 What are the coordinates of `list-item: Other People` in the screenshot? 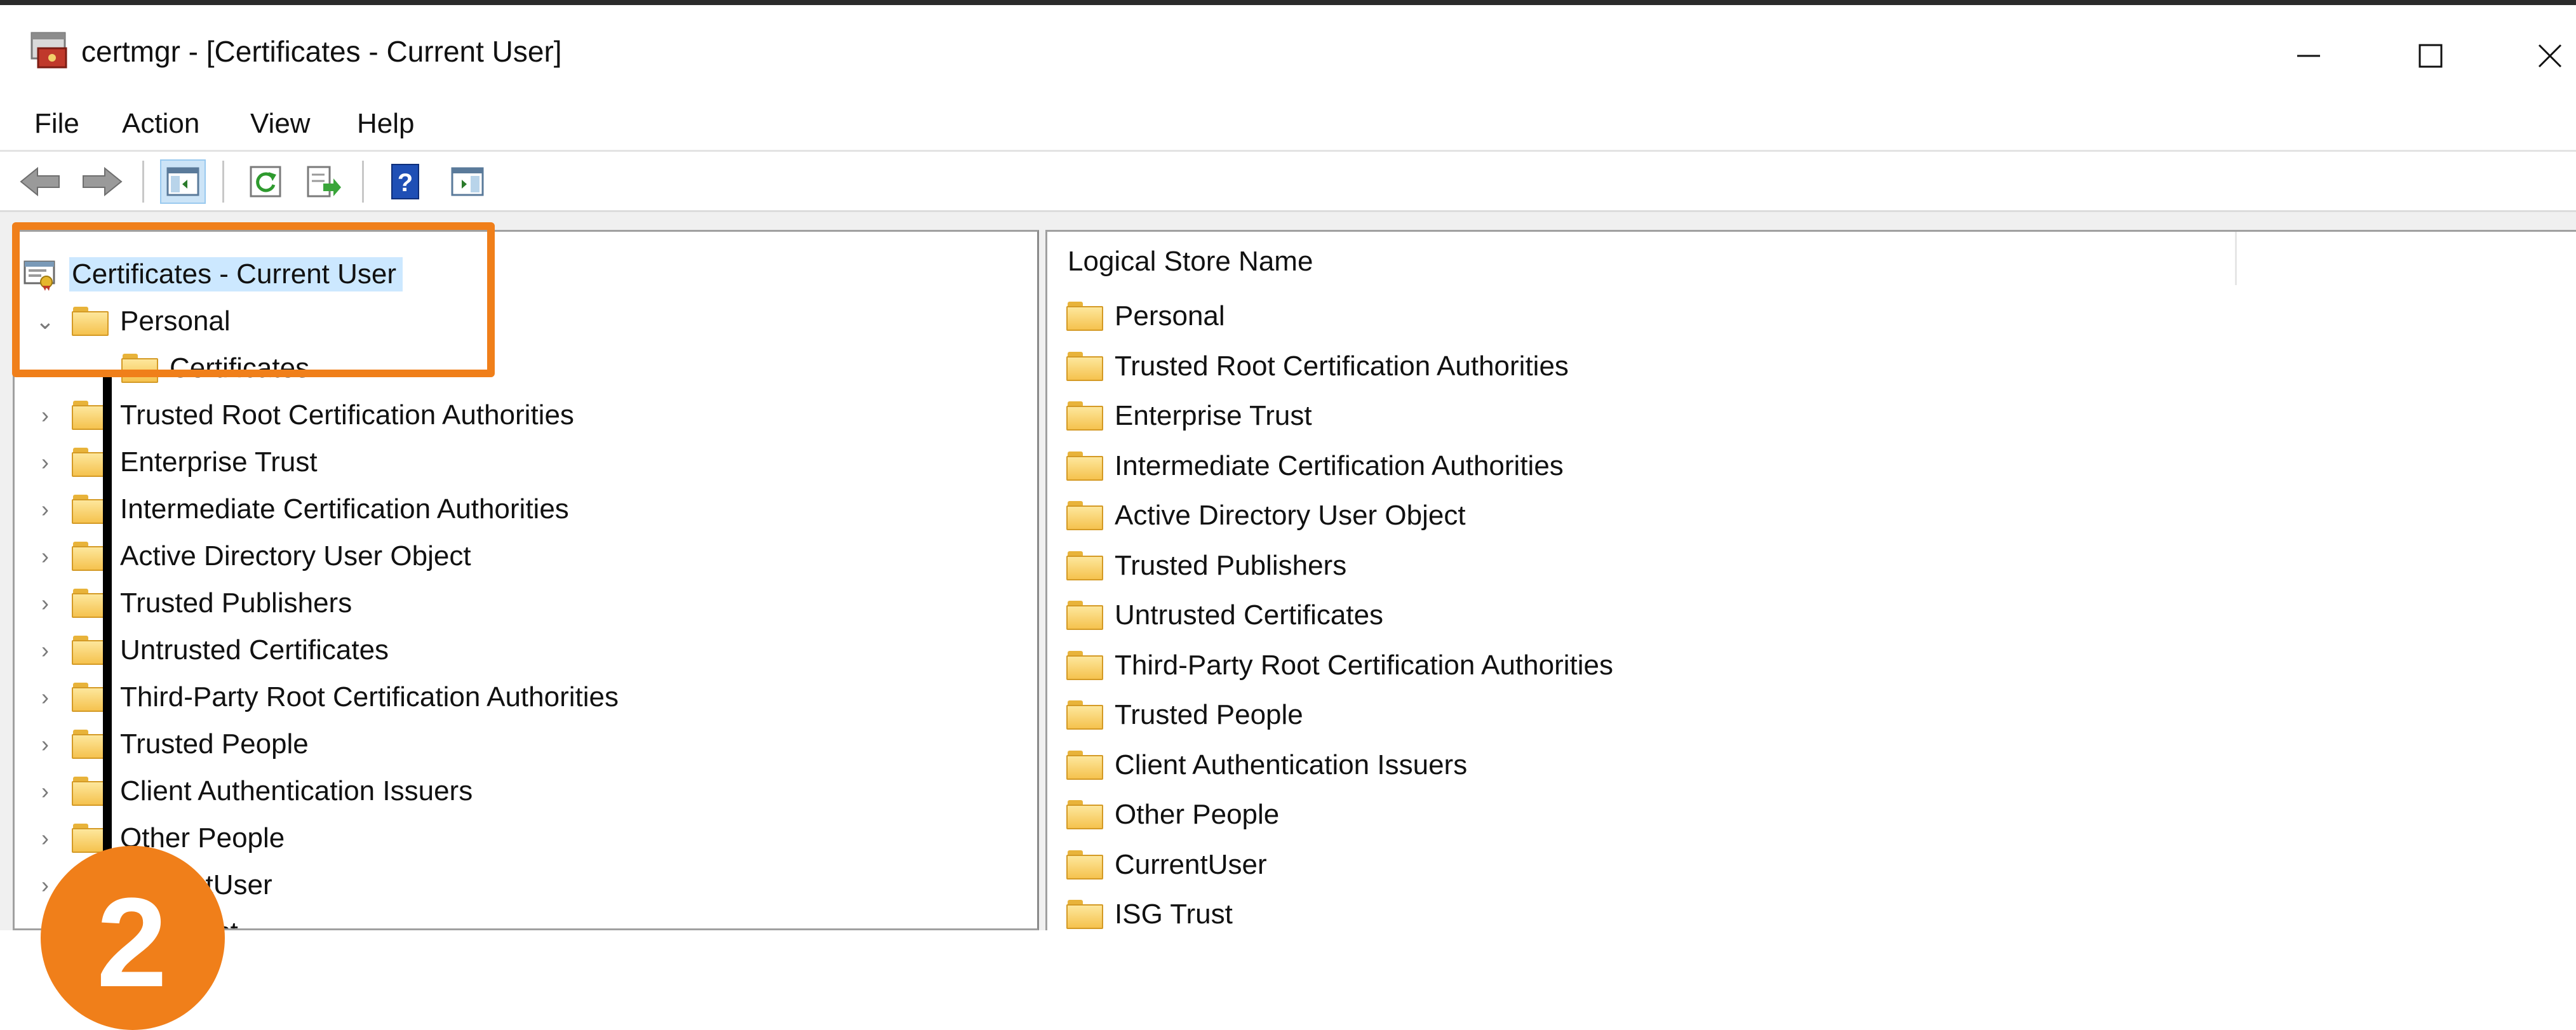 It's located at (1172, 815).